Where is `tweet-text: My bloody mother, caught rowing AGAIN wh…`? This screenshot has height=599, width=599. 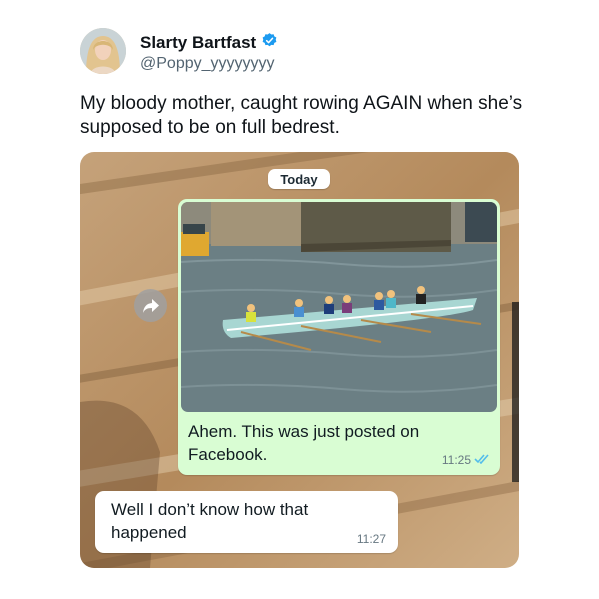
tweet-text: My bloody mother, caught rowing AGAIN wh… is located at coordinates (301, 115).